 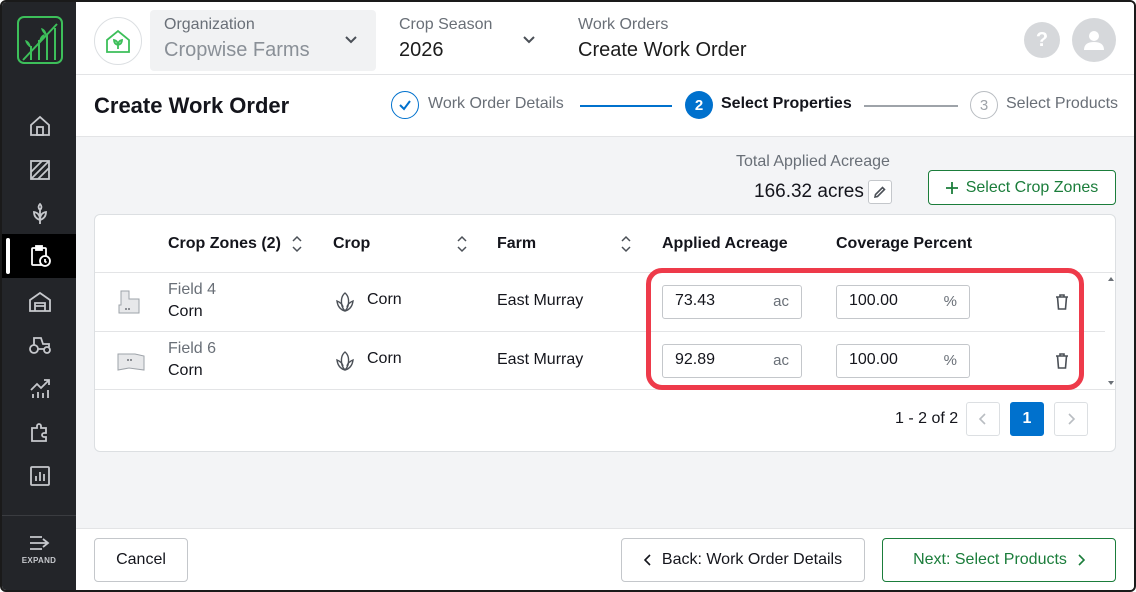 I want to click on fields-icon, so click(x=40, y=170).